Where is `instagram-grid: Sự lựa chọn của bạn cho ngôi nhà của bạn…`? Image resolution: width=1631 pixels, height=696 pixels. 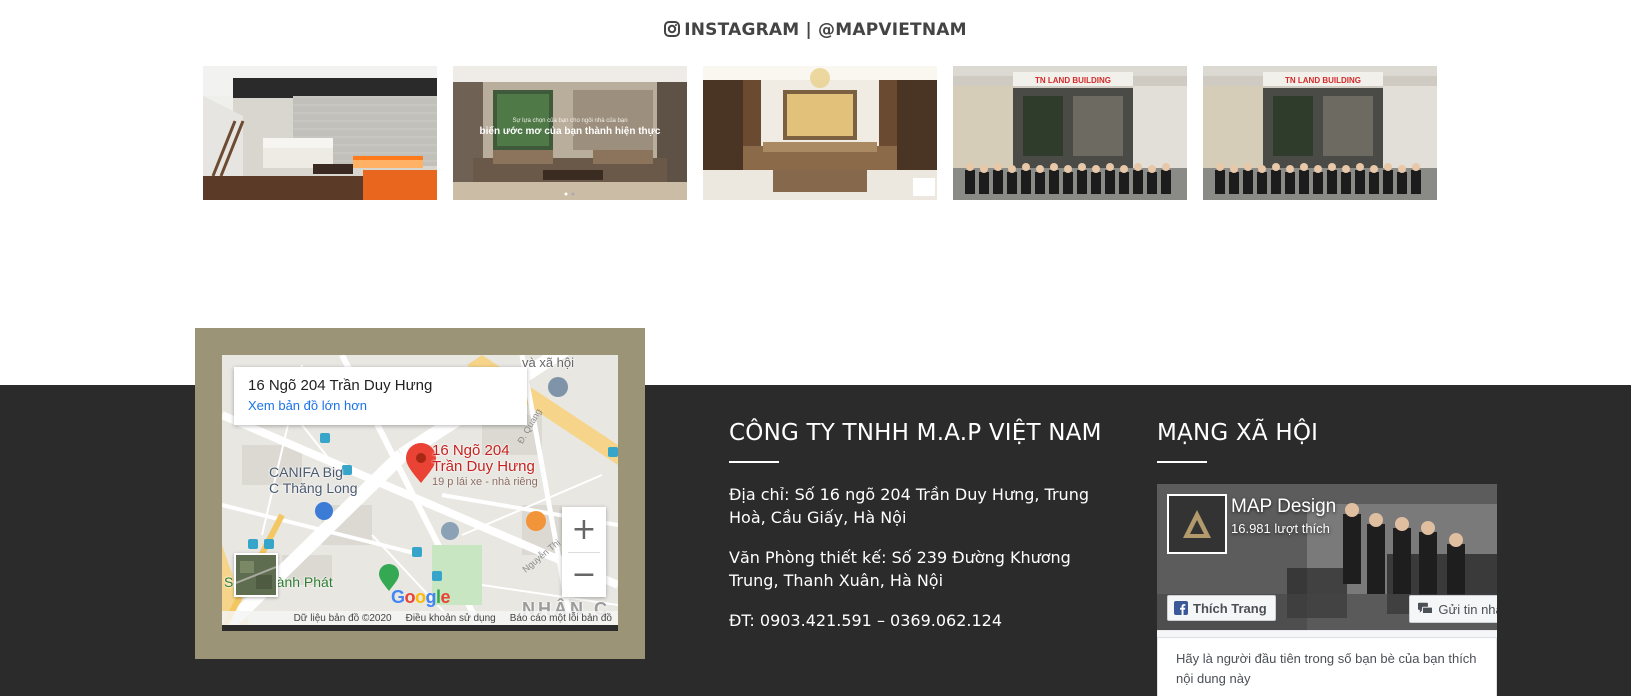
instagram-grid: Sự lựa chọn của bạn cho ngôi nhà của bạn… is located at coordinates (820, 133).